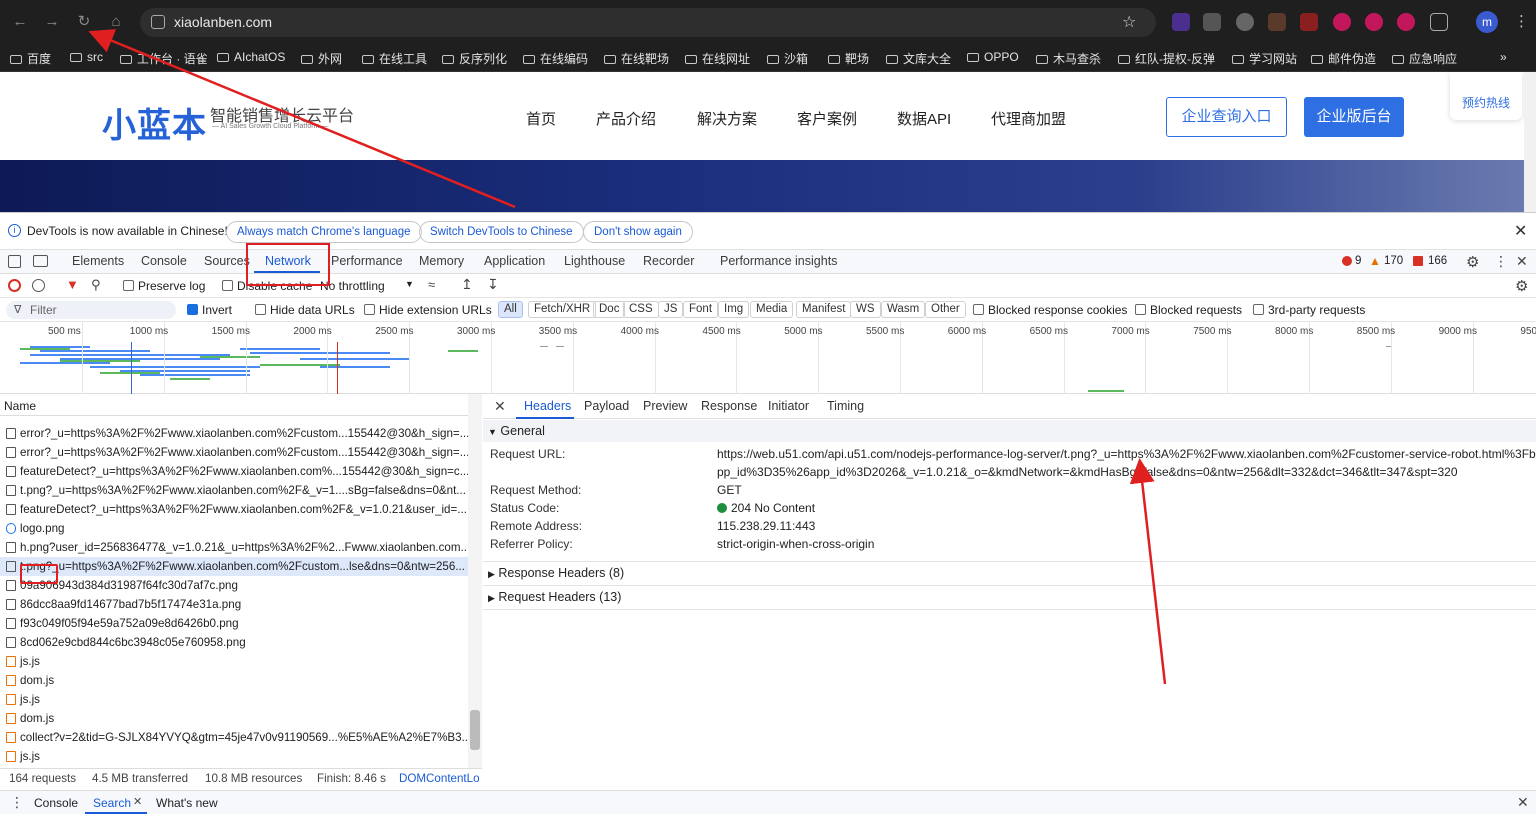 The height and width of the screenshot is (820, 1536). Describe the element at coordinates (116, 22) in the screenshot. I see `home-icon: ⌂` at that location.